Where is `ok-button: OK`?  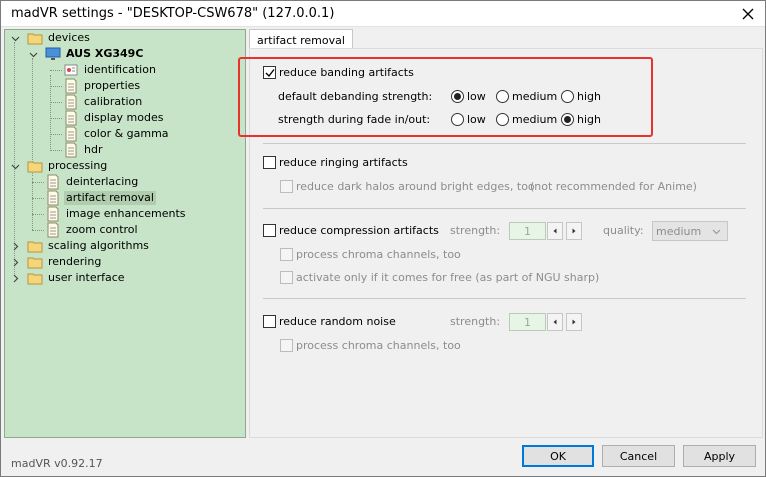 ok-button: OK is located at coordinates (558, 456).